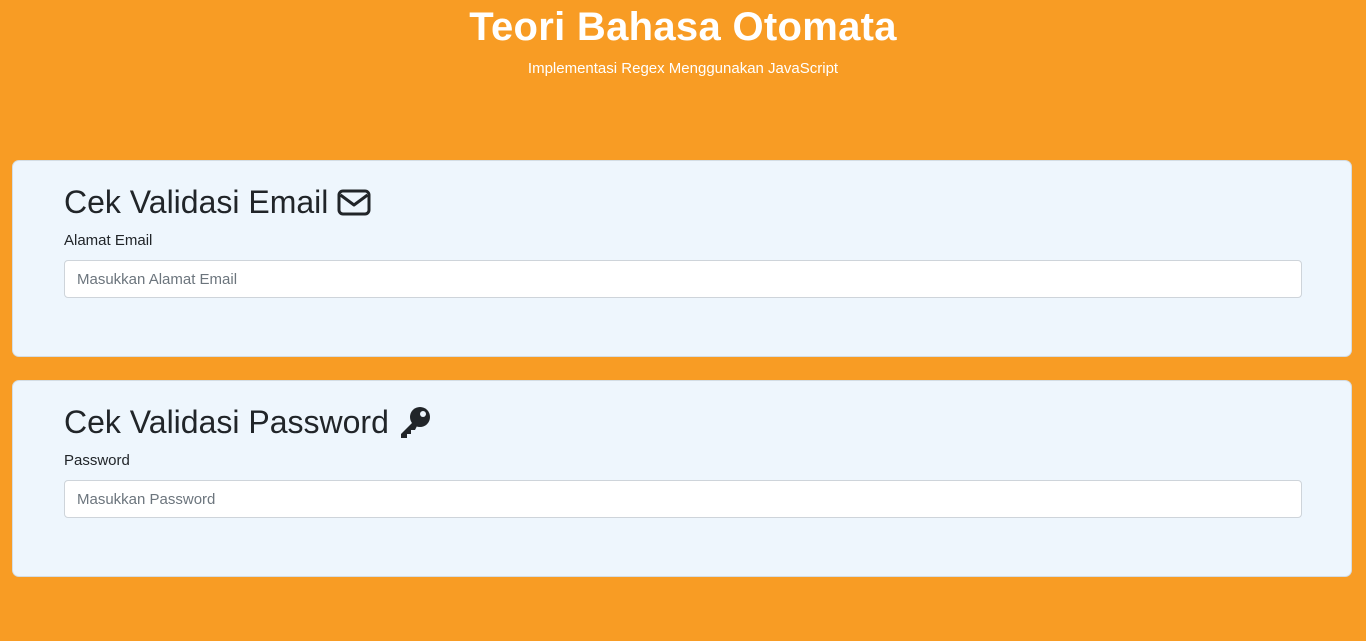  I want to click on email-card-heading: Cek Validasi Email, so click(217, 202).